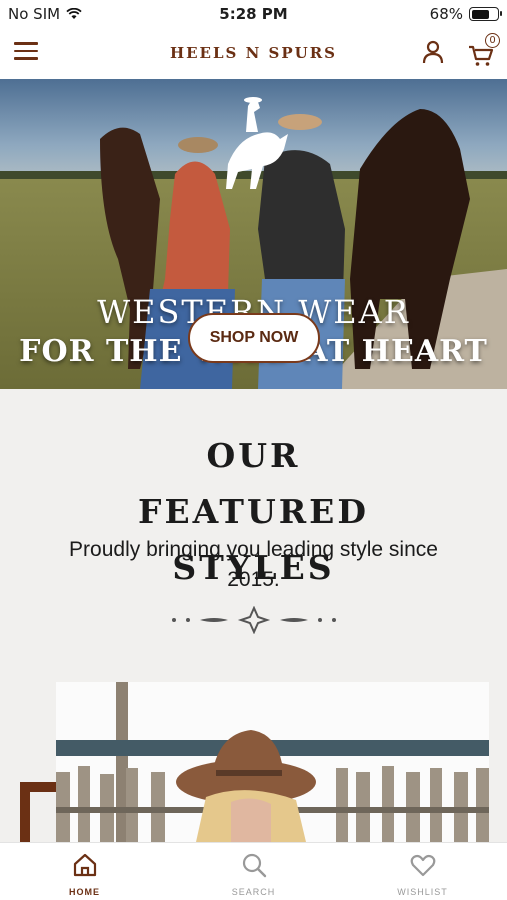 This screenshot has width=507, height=900. I want to click on cart-count-badge: 0, so click(492, 40).